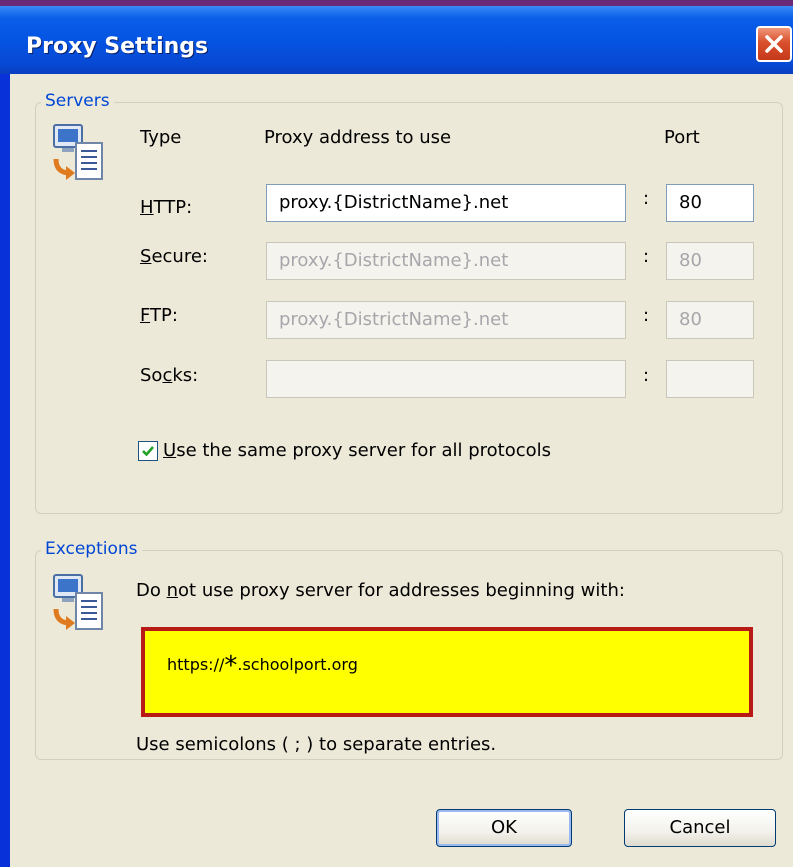 The width and height of the screenshot is (793, 867). I want to click on checkmark-icon, so click(148, 451).